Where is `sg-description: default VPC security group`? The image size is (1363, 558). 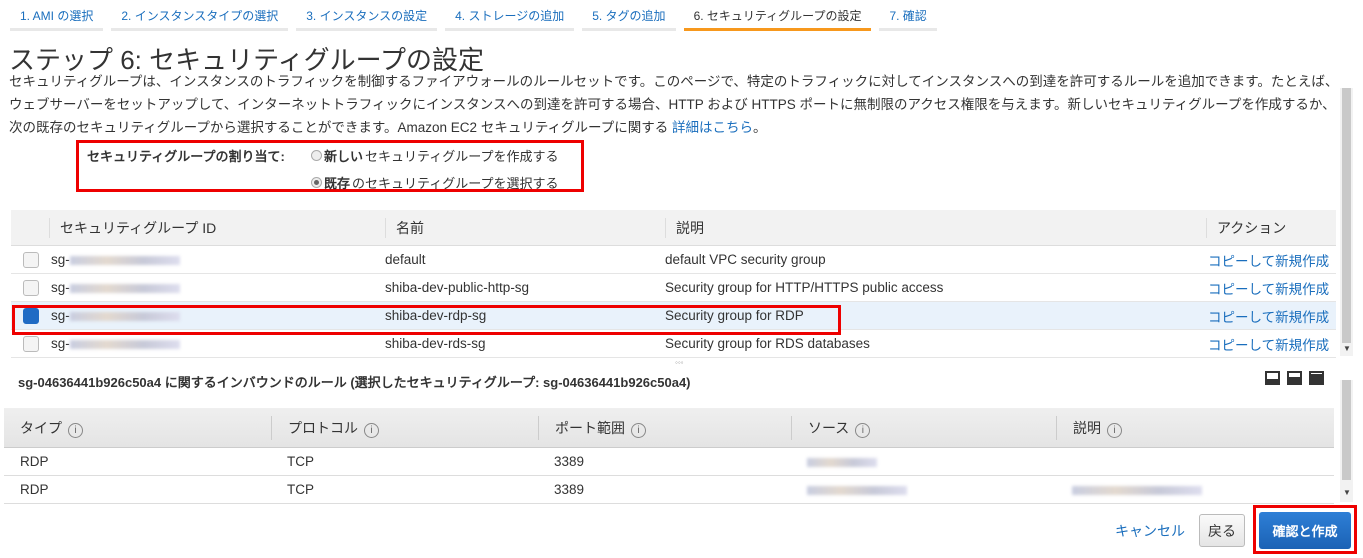 sg-description: default VPC security group is located at coordinates (745, 259).